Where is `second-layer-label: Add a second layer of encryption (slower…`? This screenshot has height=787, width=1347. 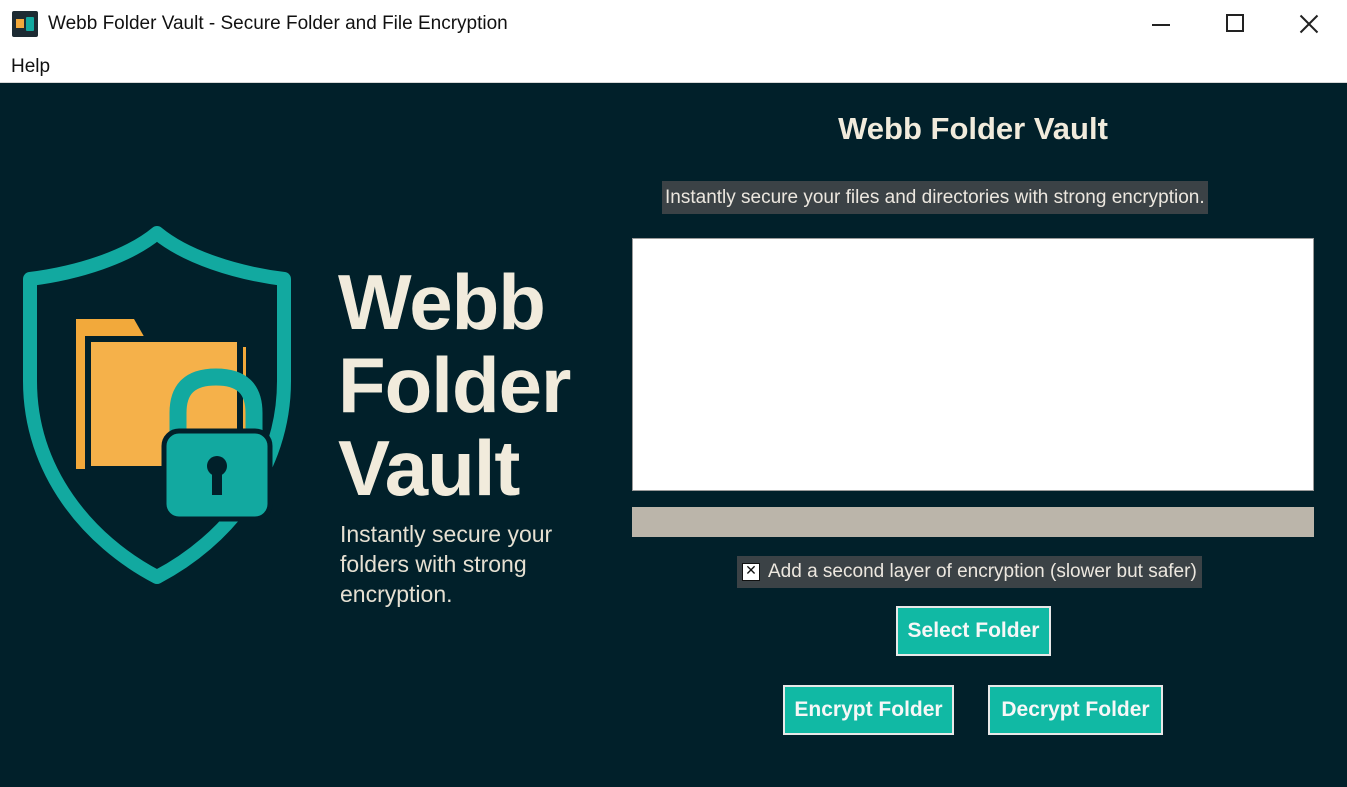
second-layer-label: Add a second layer of encryption (slower… is located at coordinates (982, 571).